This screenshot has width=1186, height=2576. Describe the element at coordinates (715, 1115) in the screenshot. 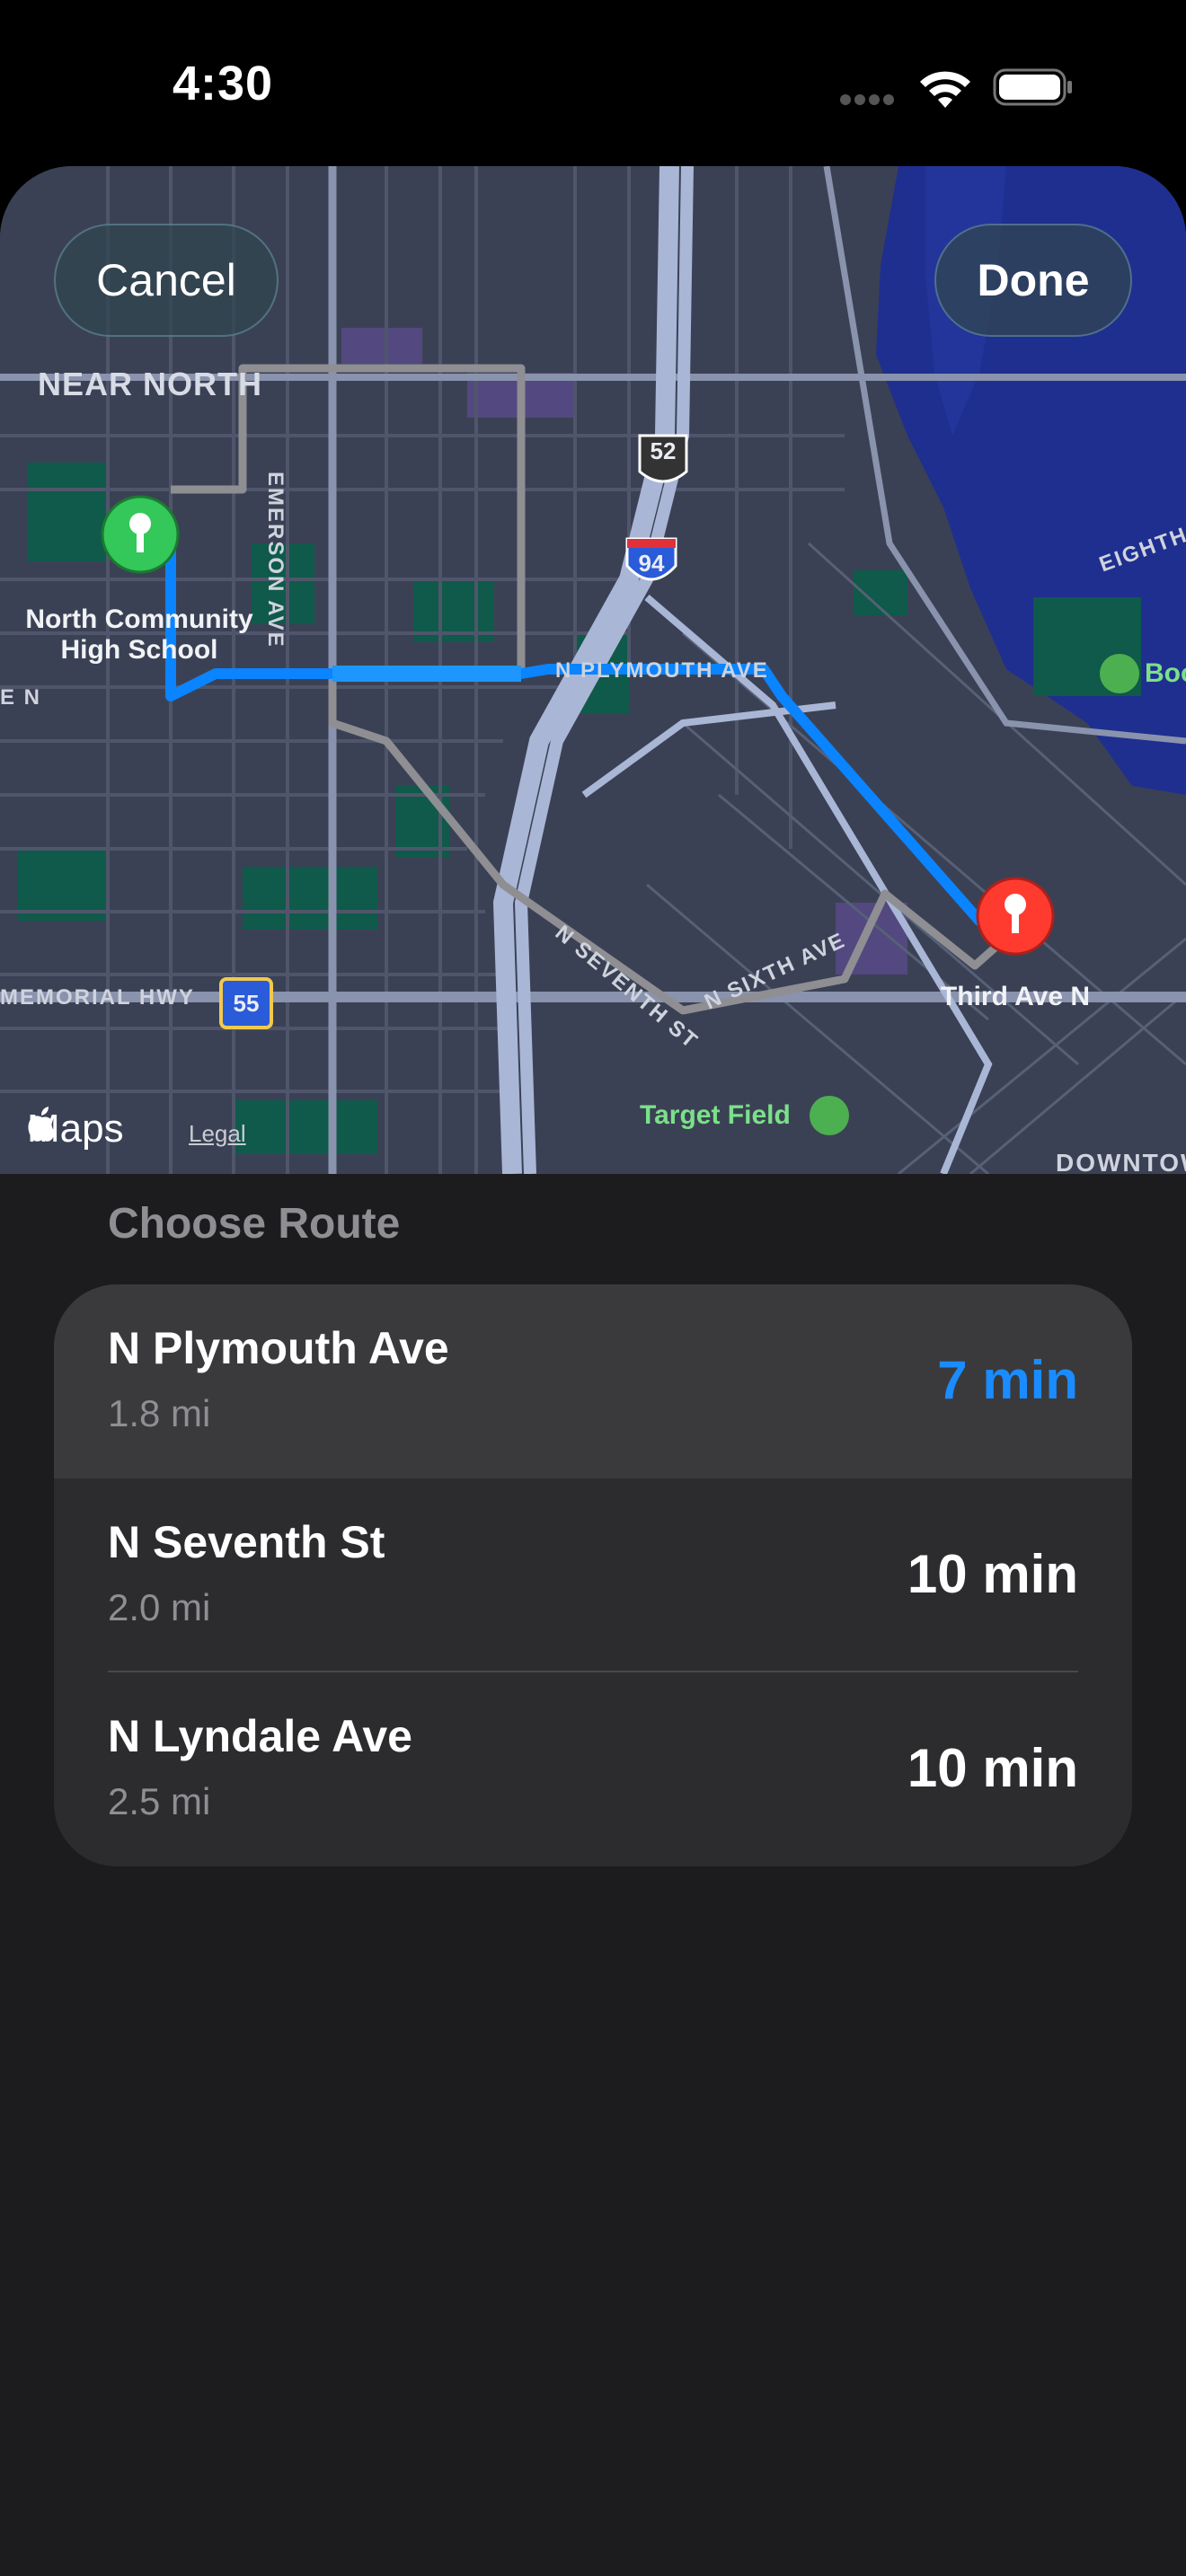

I see `target-field-label: Target Field` at that location.